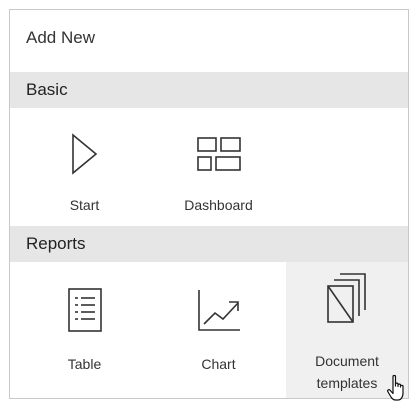 The width and height of the screenshot is (417, 409). What do you see at coordinates (84, 154) in the screenshot?
I see `play-triangle-icon` at bounding box center [84, 154].